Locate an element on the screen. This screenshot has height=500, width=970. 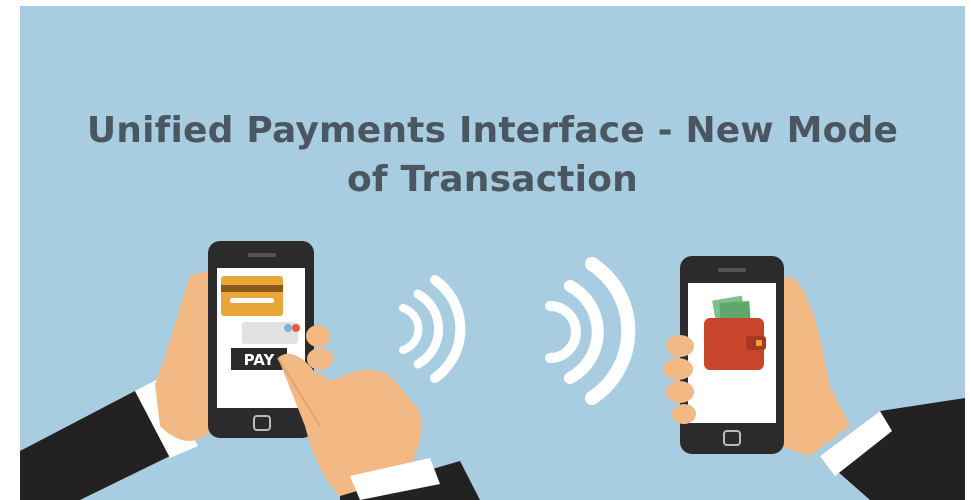
right-hand-back is located at coordinates (812, 366).